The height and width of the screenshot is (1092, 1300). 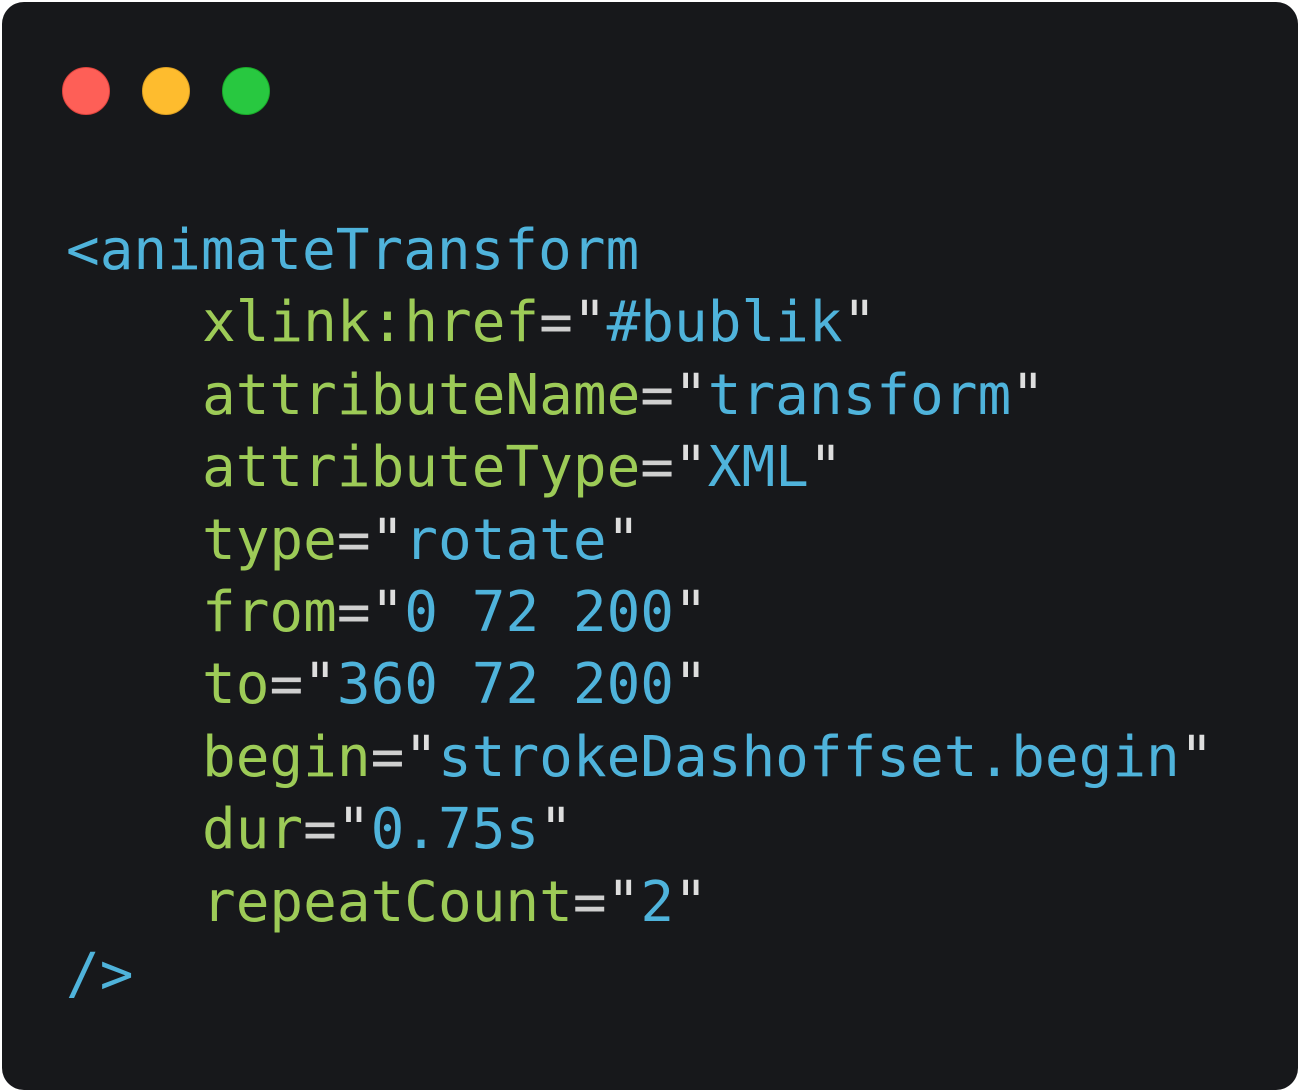 What do you see at coordinates (246, 91) in the screenshot?
I see `maximize-button` at bounding box center [246, 91].